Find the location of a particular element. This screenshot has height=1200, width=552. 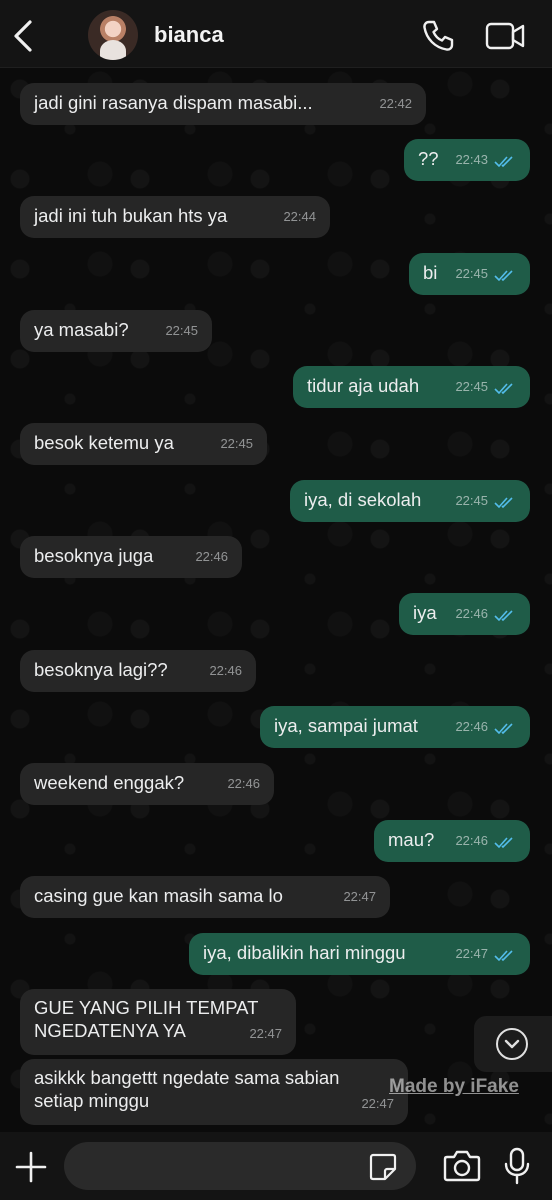

chevron-left-icon is located at coordinates (24, 36).